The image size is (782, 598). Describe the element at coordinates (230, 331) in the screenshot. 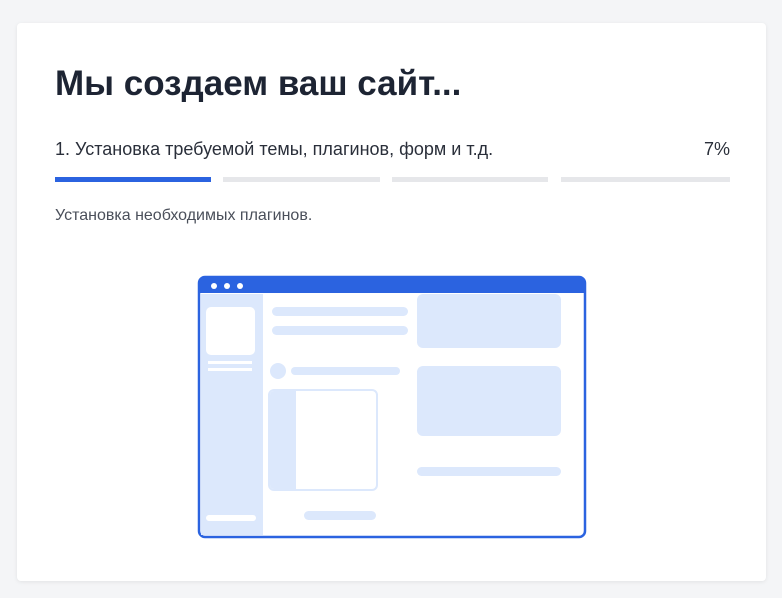

I see `sidebar-avatar-placeholder` at that location.